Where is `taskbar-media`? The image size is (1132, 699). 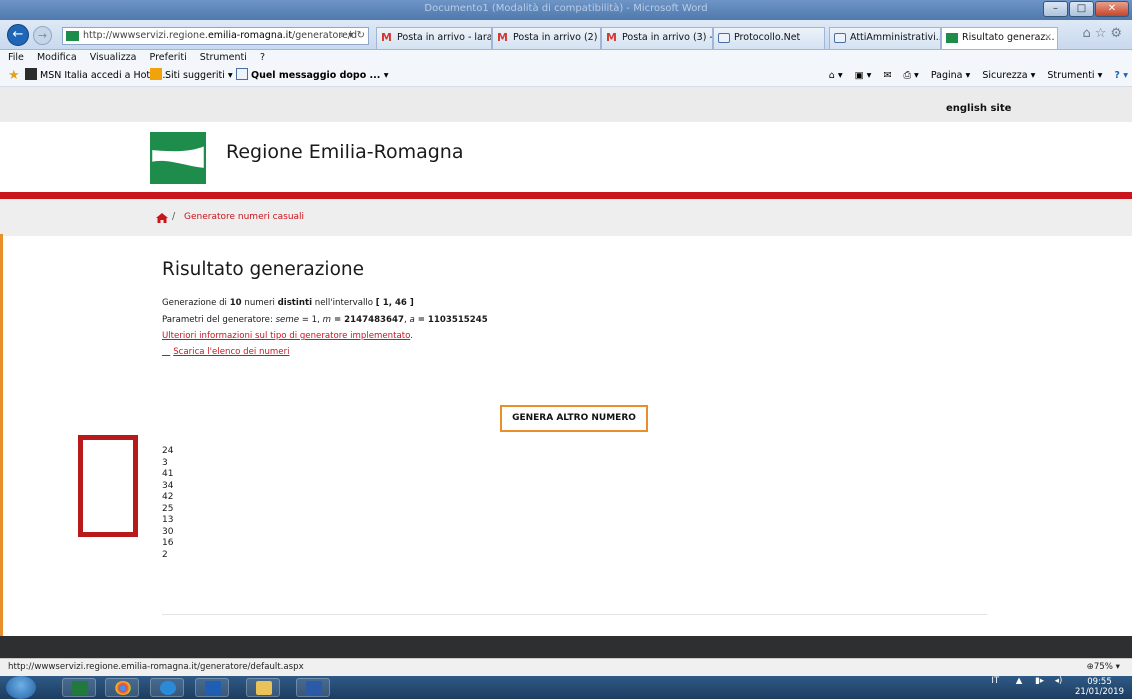 taskbar-media is located at coordinates (212, 687).